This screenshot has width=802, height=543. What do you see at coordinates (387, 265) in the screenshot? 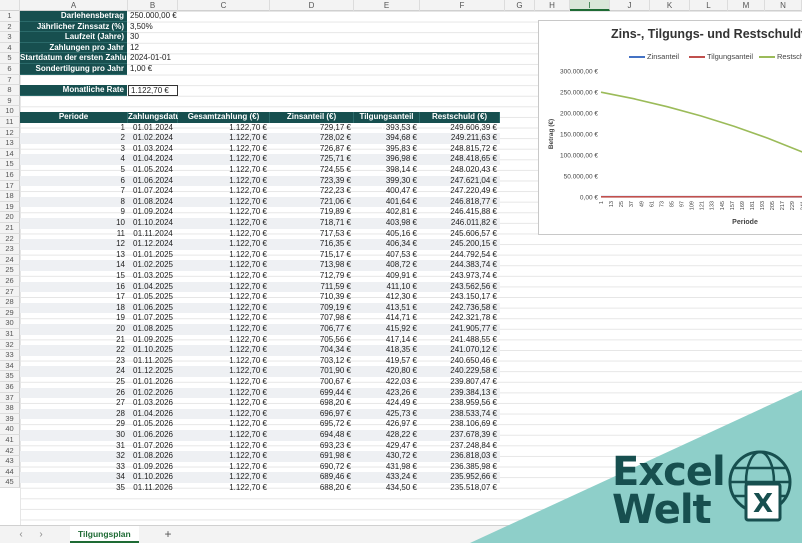
I see `table-cell: 408,72 €` at bounding box center [387, 265].